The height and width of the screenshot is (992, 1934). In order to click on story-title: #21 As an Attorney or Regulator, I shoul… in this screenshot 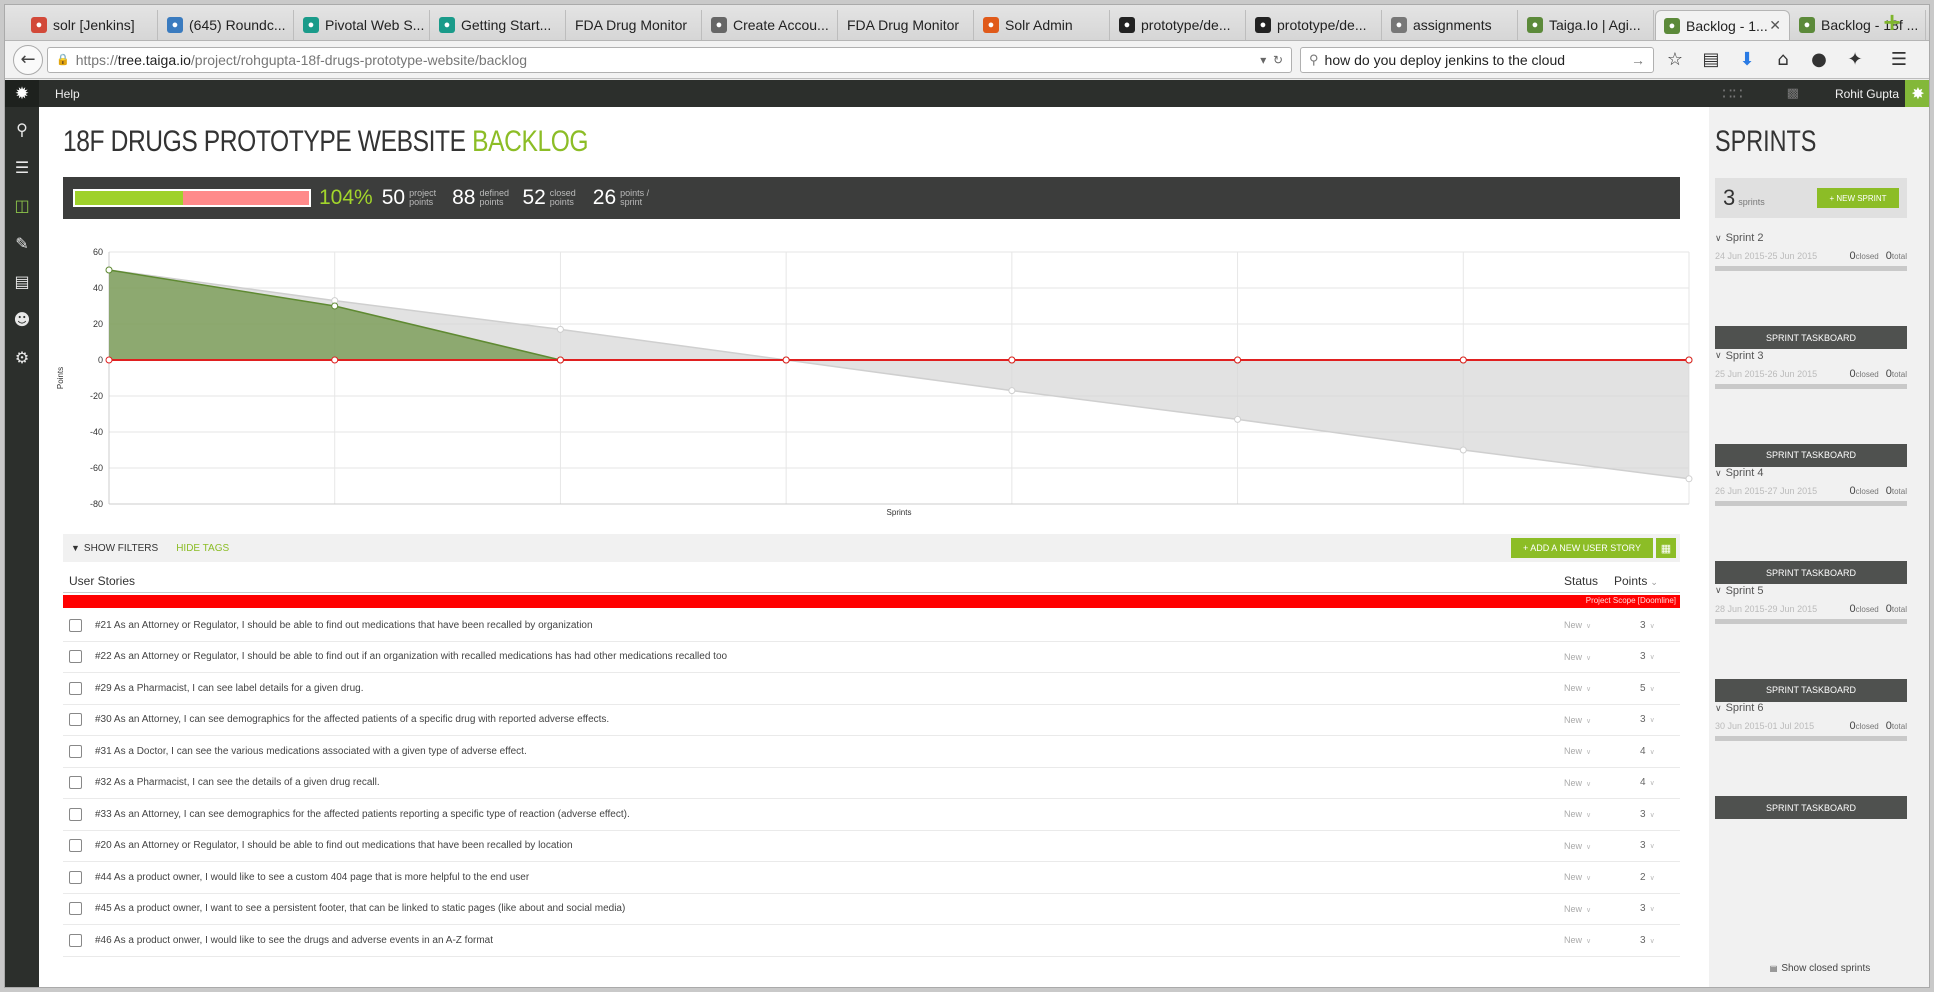, I will do `click(344, 625)`.